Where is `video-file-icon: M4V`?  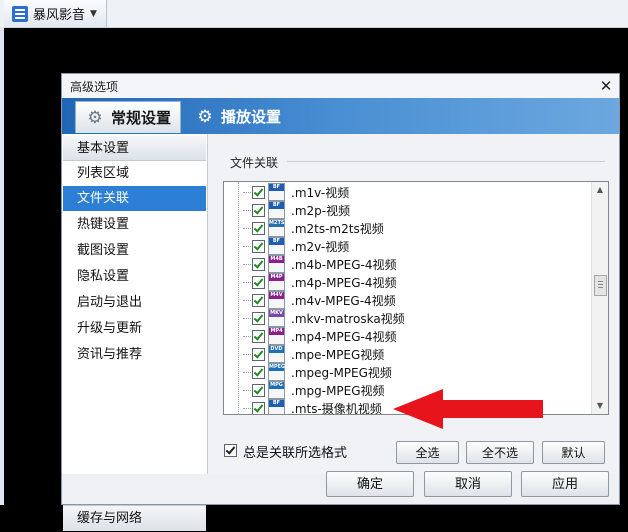 video-file-icon: M4V is located at coordinates (276, 300).